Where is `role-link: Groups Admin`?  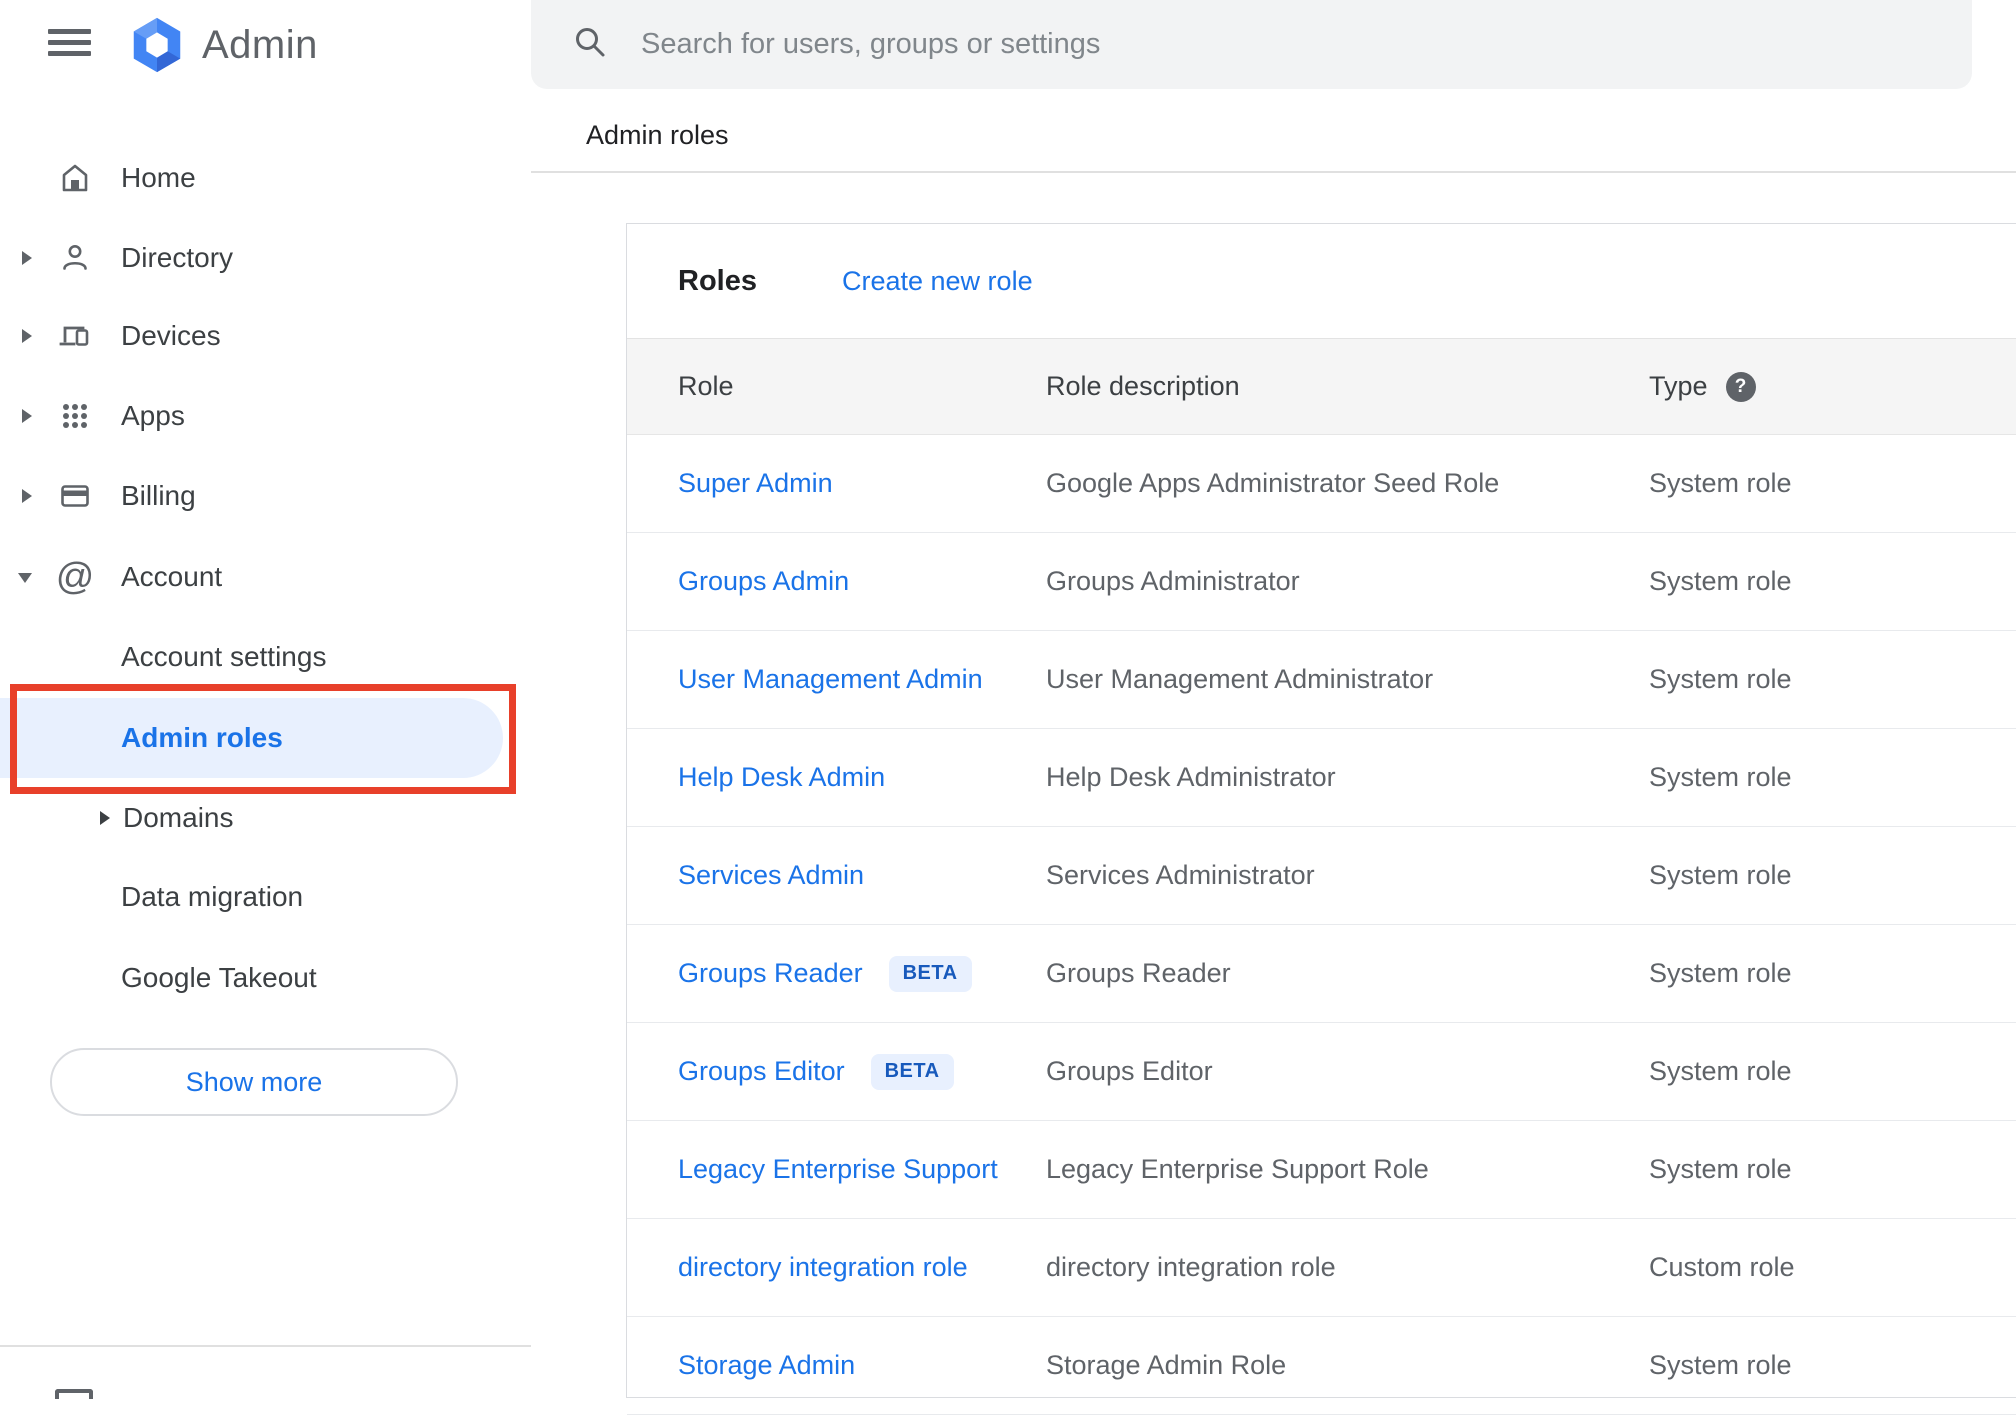 role-link: Groups Admin is located at coordinates (763, 581).